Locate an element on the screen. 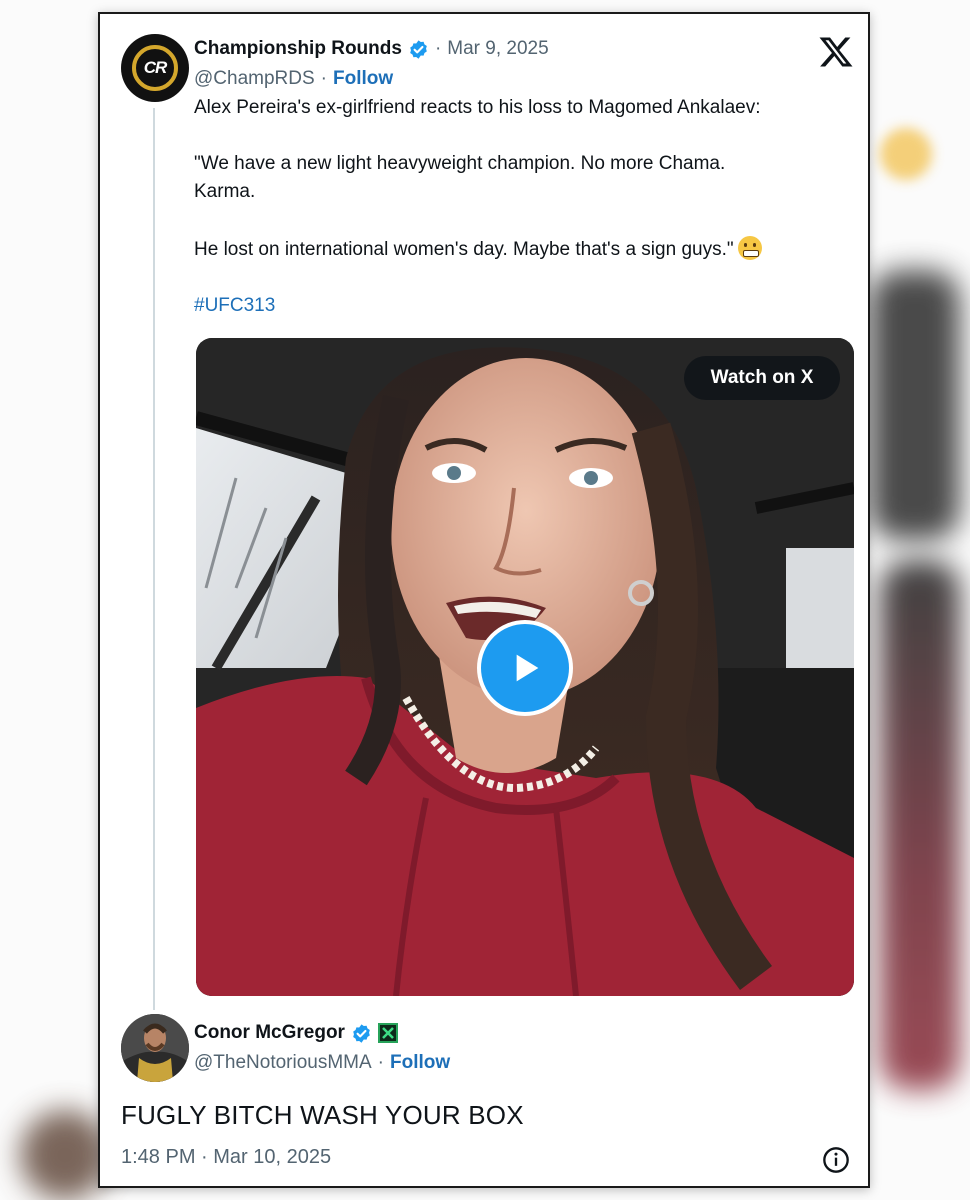 The height and width of the screenshot is (1200, 970). tweet-author-row: Championship Rounds · Mar 9, 2025 is located at coordinates (371, 49).